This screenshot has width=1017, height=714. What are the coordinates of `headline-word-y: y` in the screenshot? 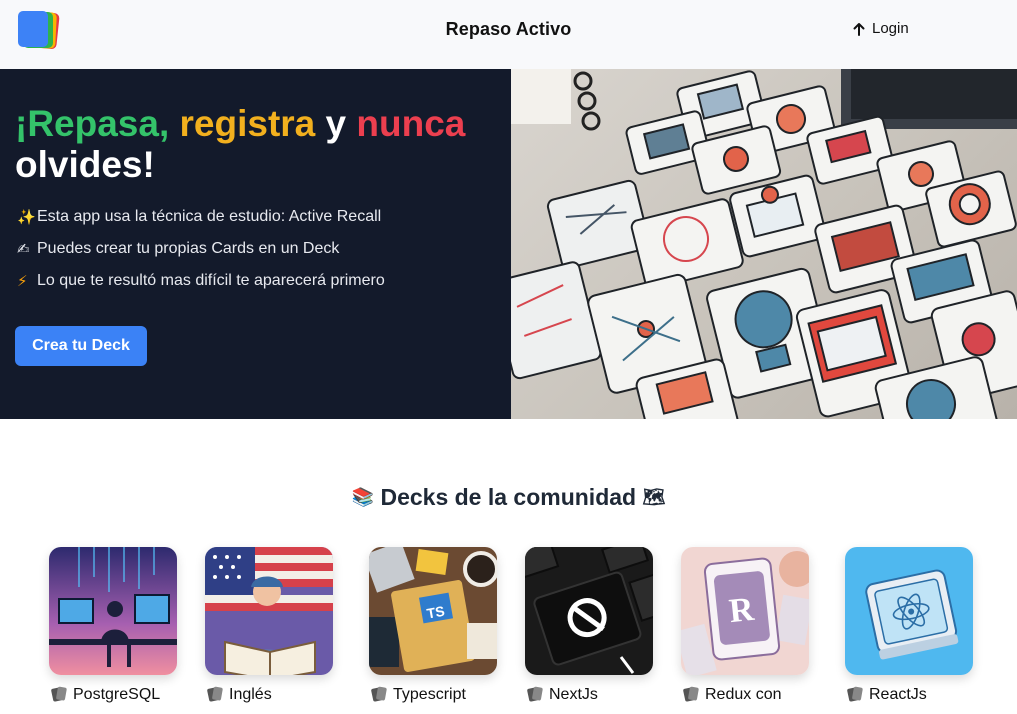 It's located at (336, 123).